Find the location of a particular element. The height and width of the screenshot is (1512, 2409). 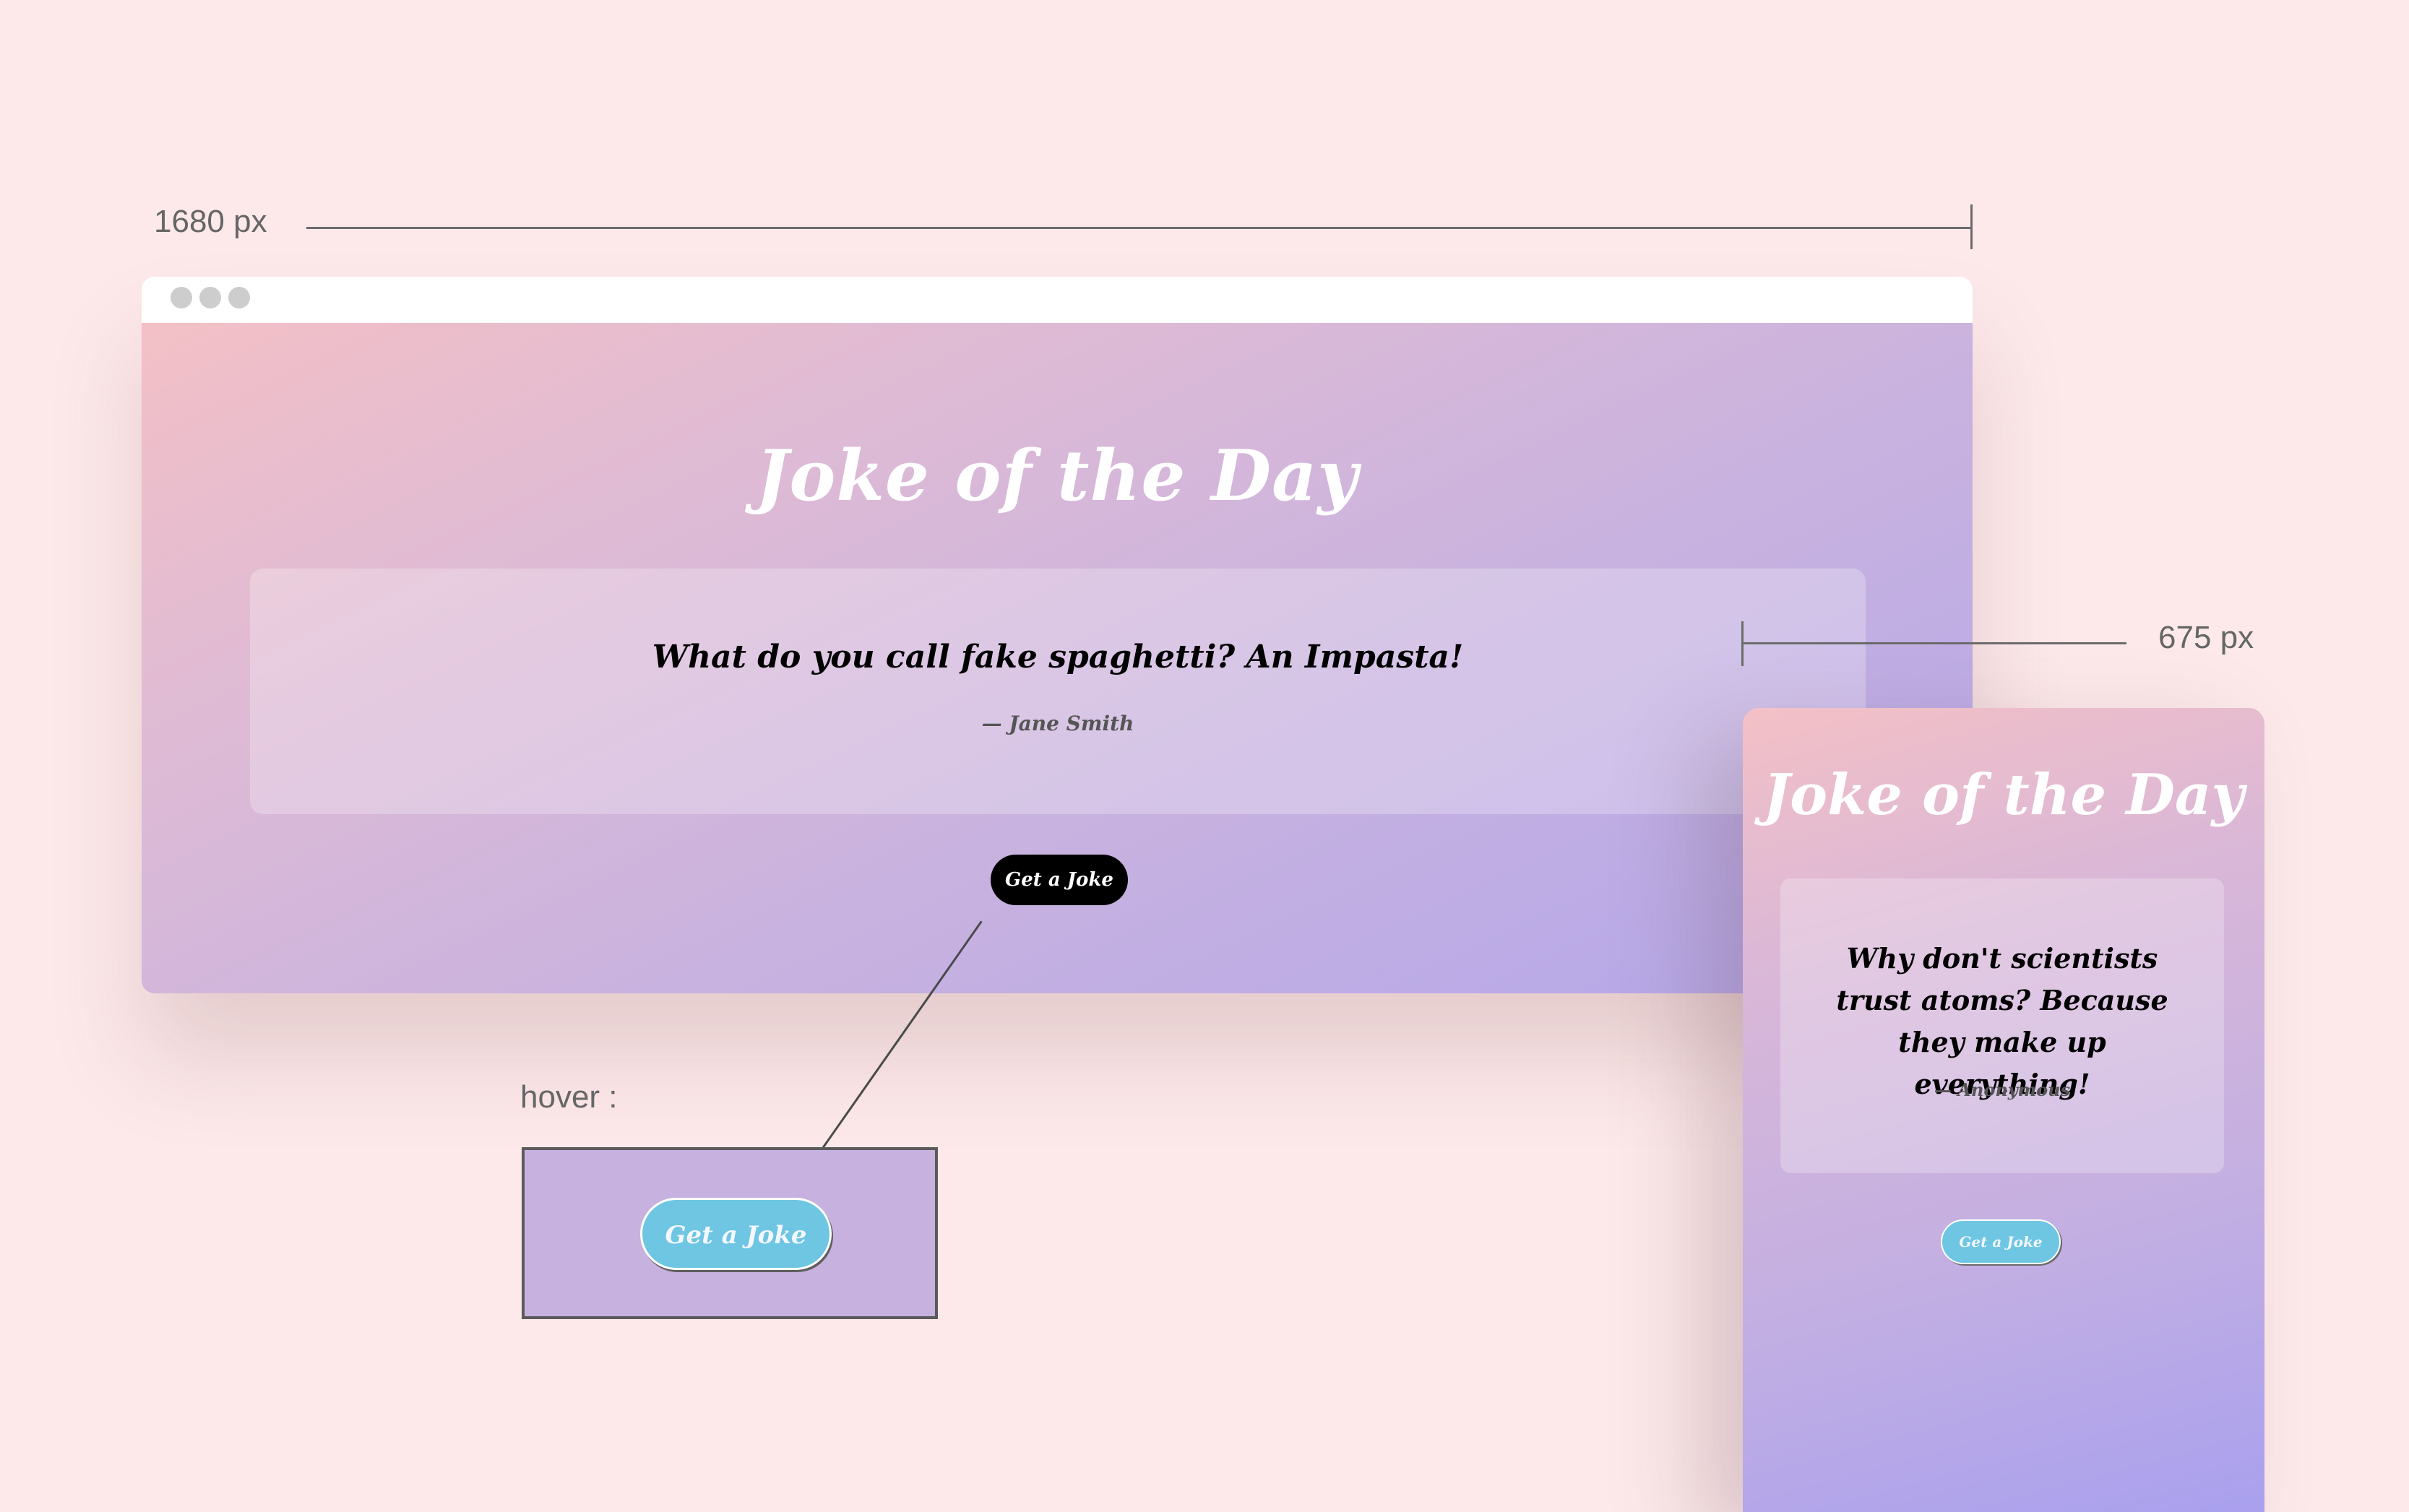

desktop-width-label: 1680 px is located at coordinates (211, 221).